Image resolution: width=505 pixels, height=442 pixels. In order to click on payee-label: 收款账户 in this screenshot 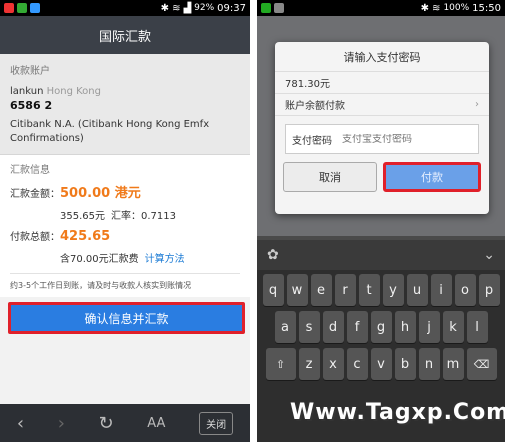, I will do `click(30, 71)`.